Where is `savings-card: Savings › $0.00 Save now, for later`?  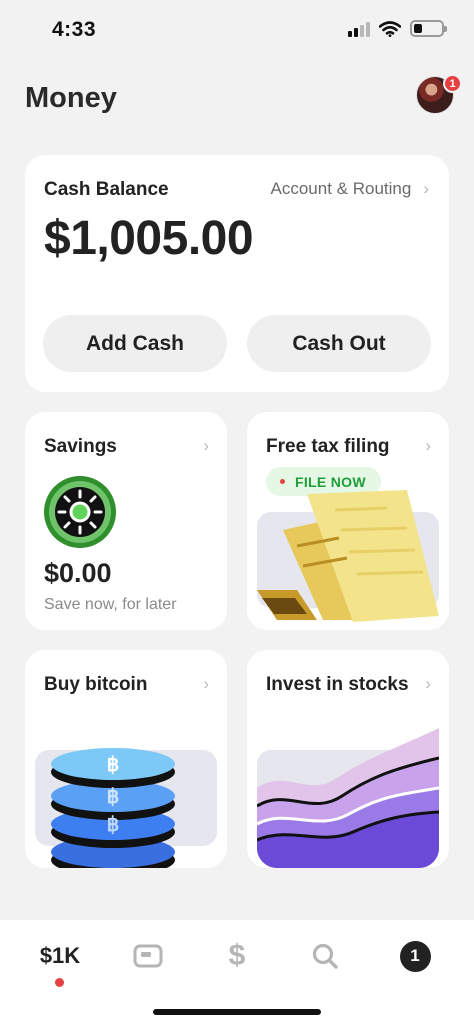
savings-card: Savings › $0.00 Save now, for later is located at coordinates (126, 521).